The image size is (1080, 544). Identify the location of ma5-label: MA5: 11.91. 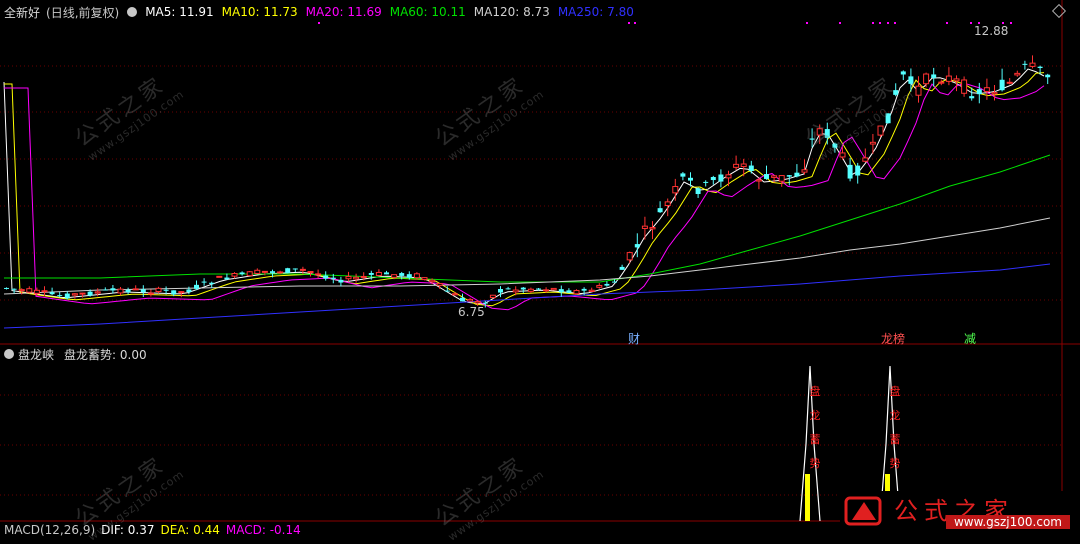
(179, 12).